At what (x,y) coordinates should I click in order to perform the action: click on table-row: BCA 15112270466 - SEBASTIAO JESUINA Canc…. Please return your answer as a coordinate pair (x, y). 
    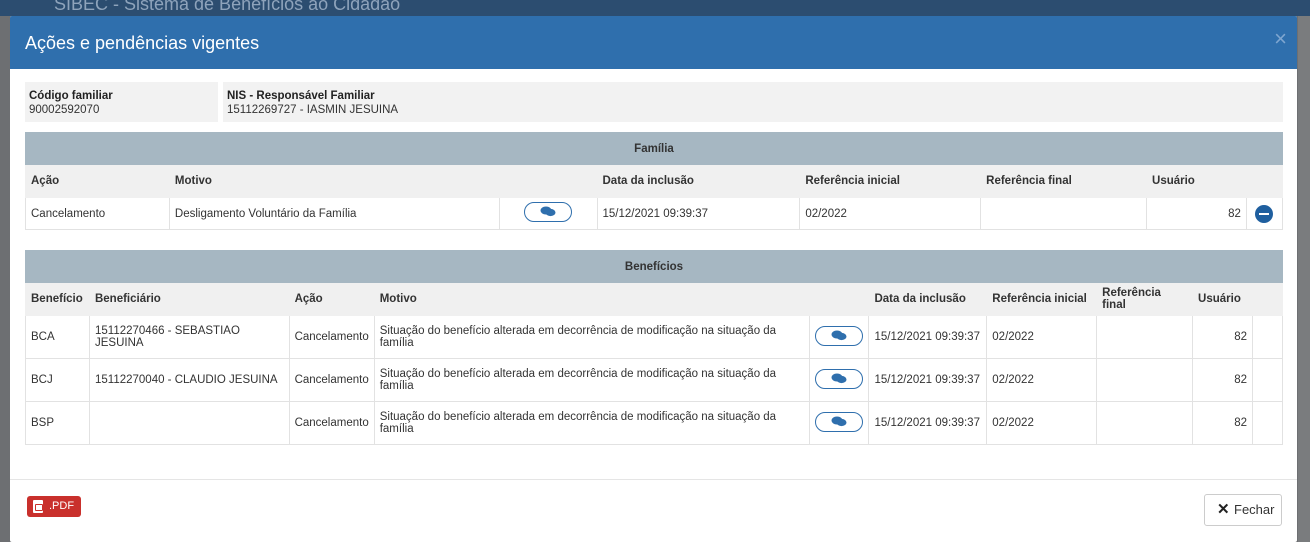
    Looking at the image, I should click on (654, 337).